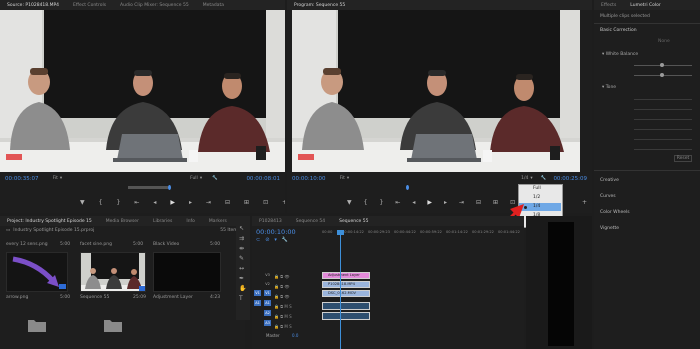  I want to click on settings-icon: 🔧, so click(285, 240).